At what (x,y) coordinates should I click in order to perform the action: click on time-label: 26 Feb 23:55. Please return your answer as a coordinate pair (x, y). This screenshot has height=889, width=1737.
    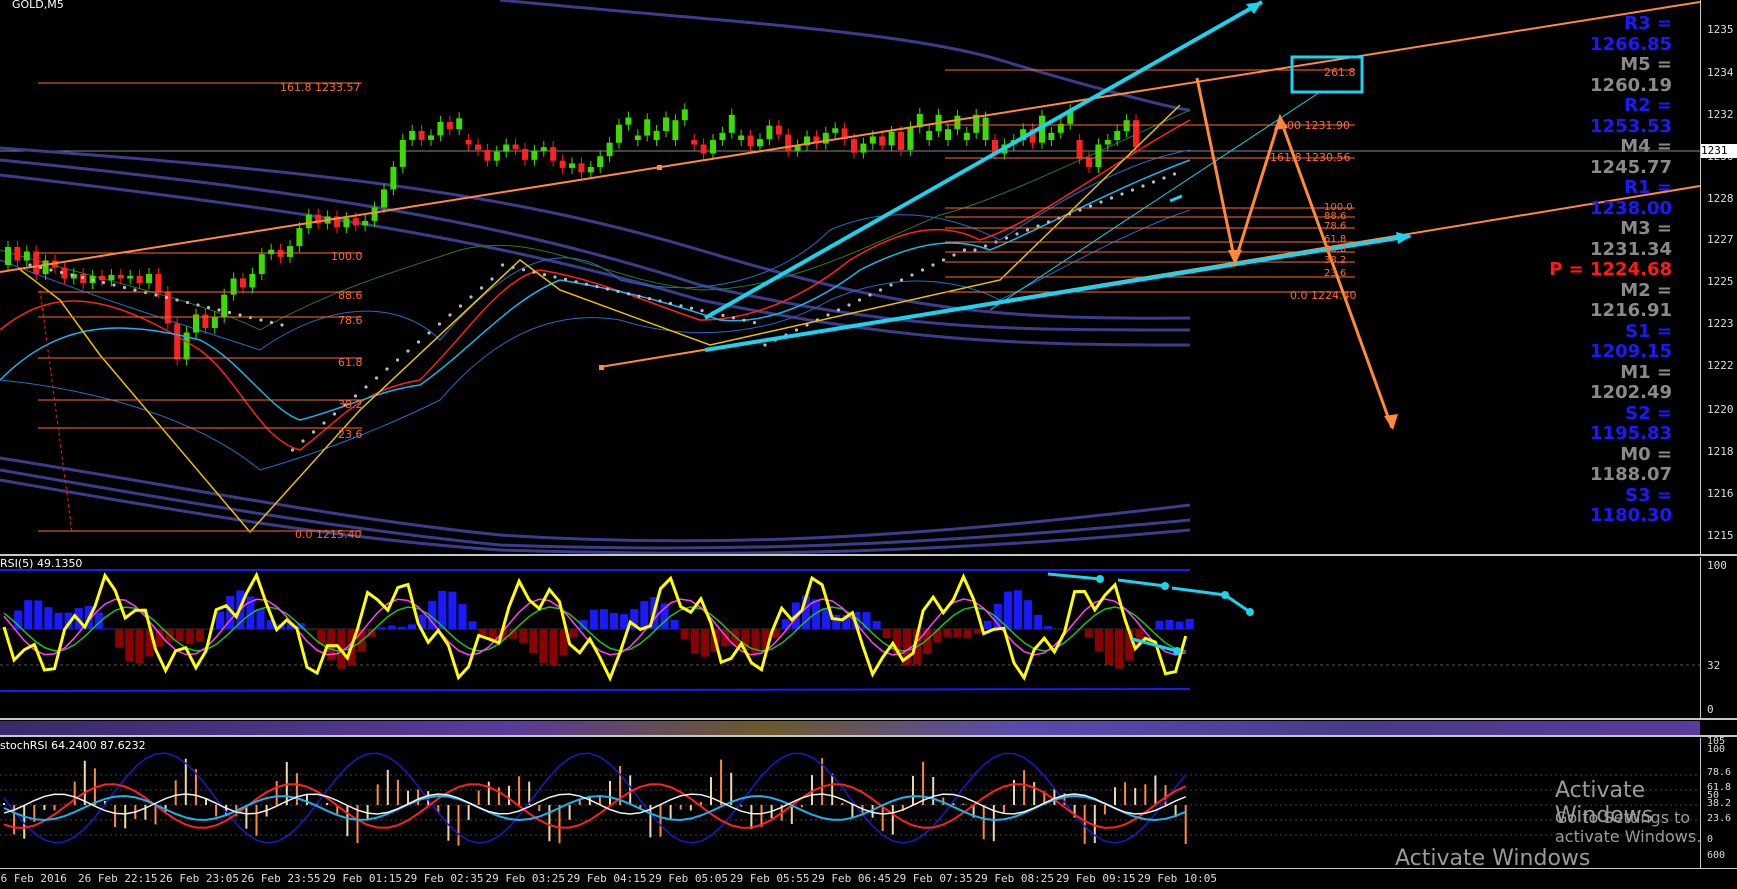
    Looking at the image, I should click on (281, 878).